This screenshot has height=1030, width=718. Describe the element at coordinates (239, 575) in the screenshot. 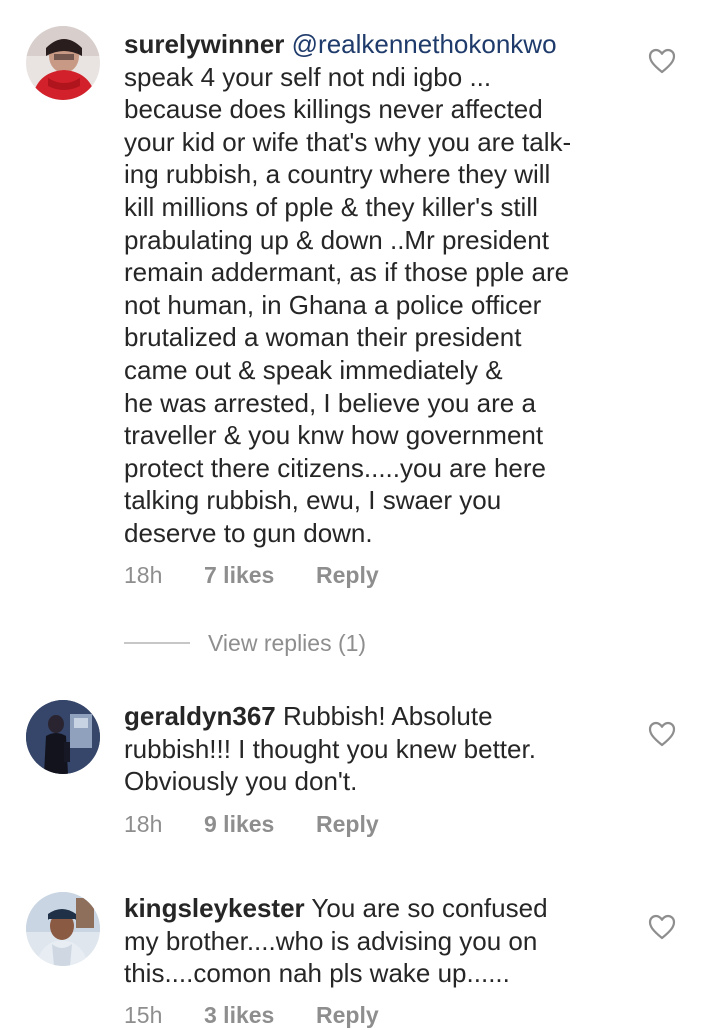

I see `comment-likes-count: 7 likes` at that location.